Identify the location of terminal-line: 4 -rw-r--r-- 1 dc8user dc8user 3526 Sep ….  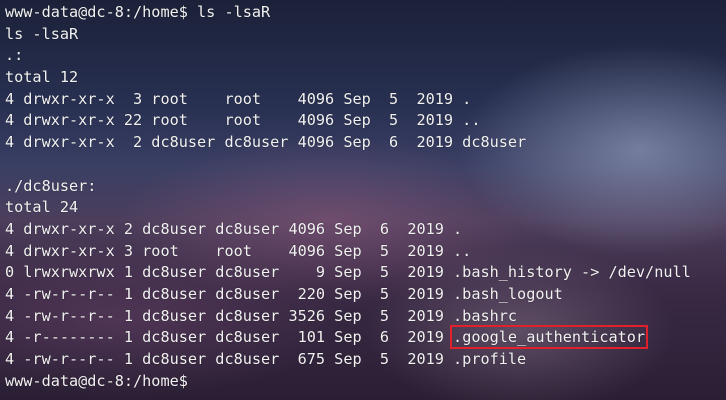
(348, 317).